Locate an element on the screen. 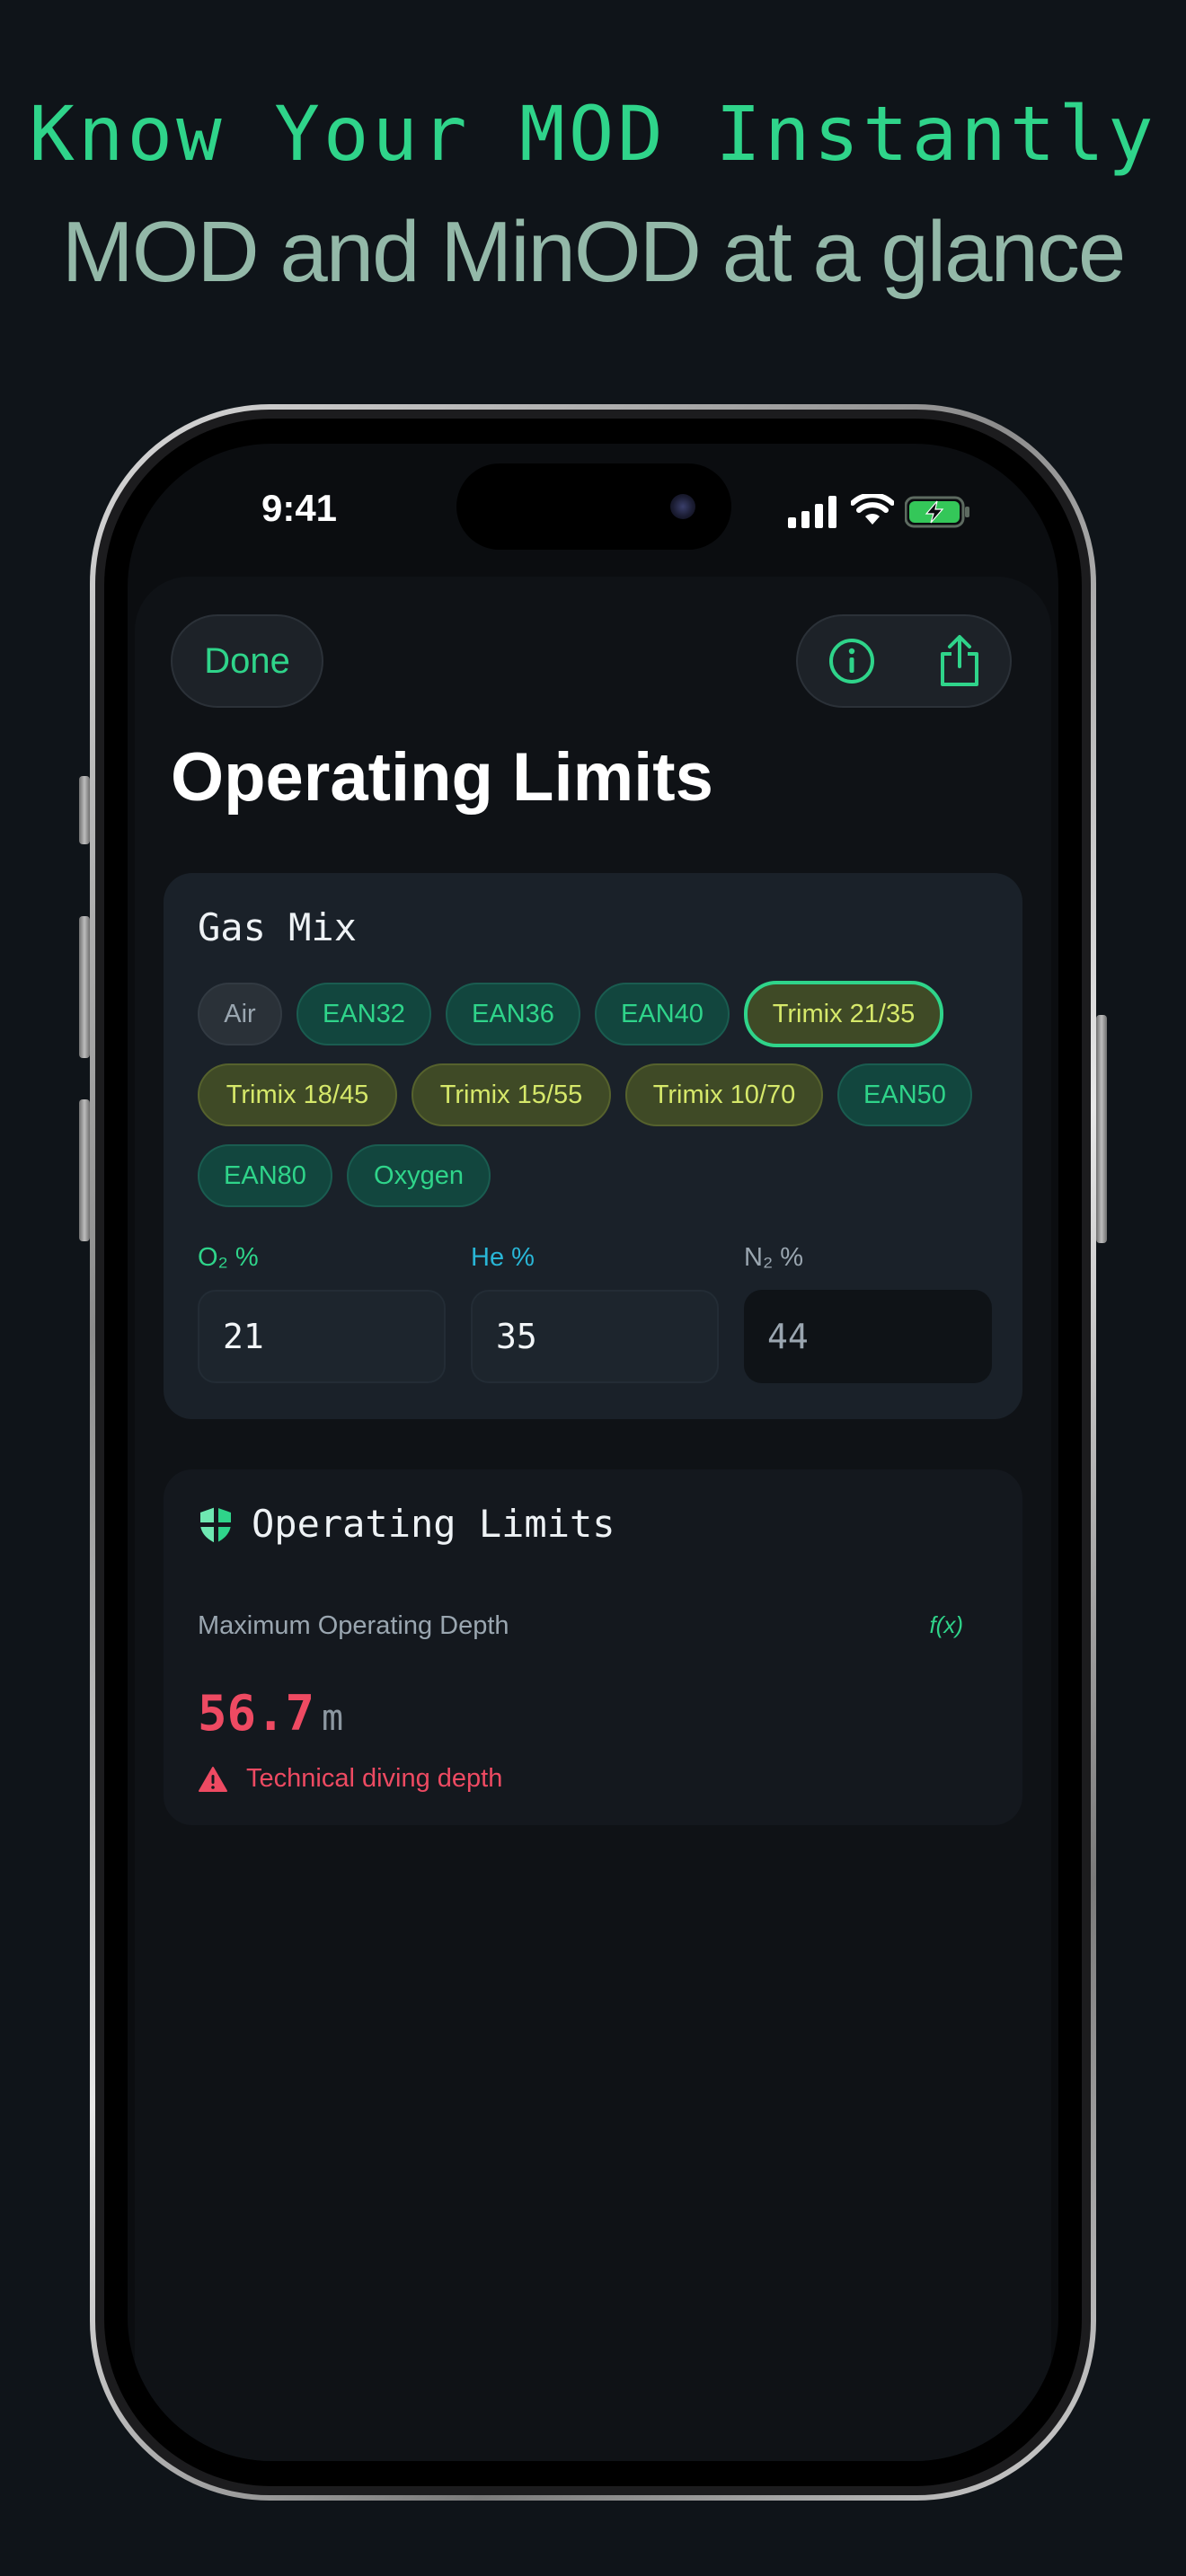 The image size is (1186, 2576). share-icon is located at coordinates (959, 660).